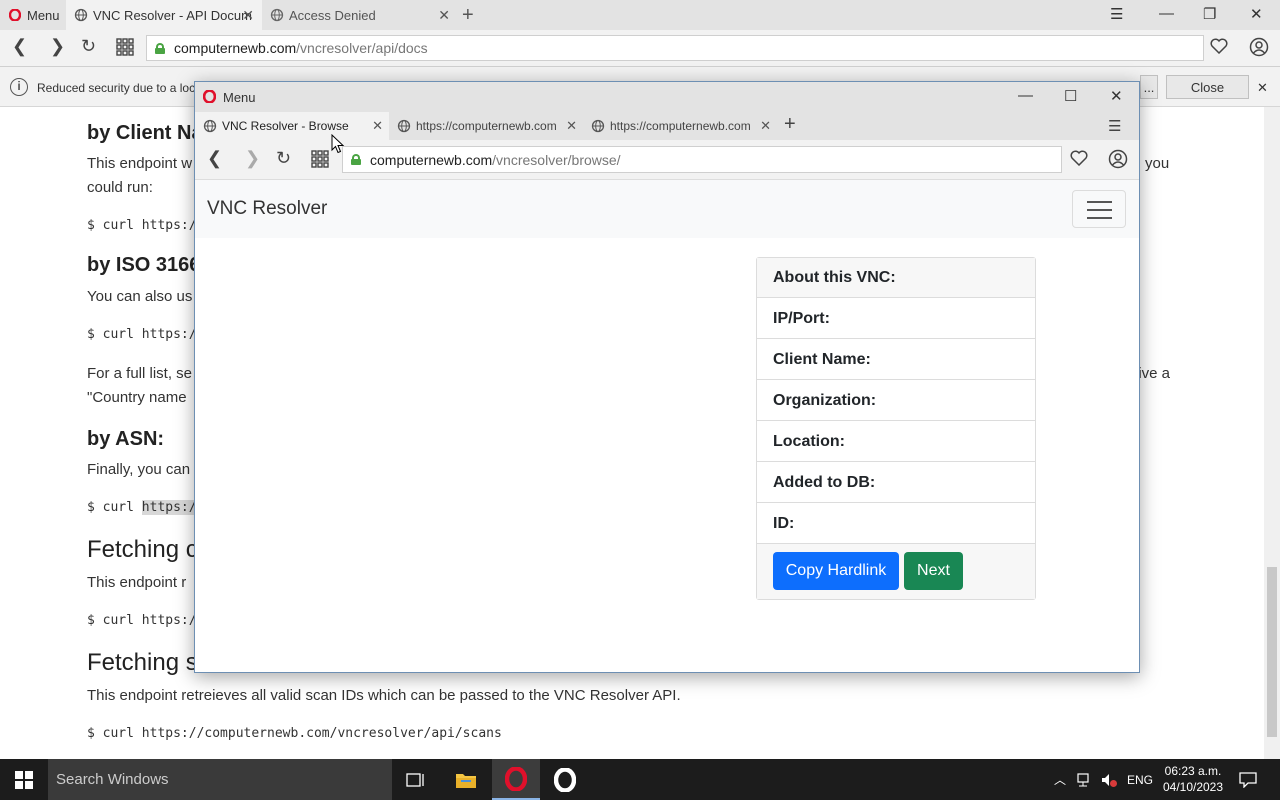 This screenshot has height=800, width=1280. Describe the element at coordinates (1193, 779) in the screenshot. I see `taskbar-clock: 06:23 a.m. 04/10/2023` at that location.